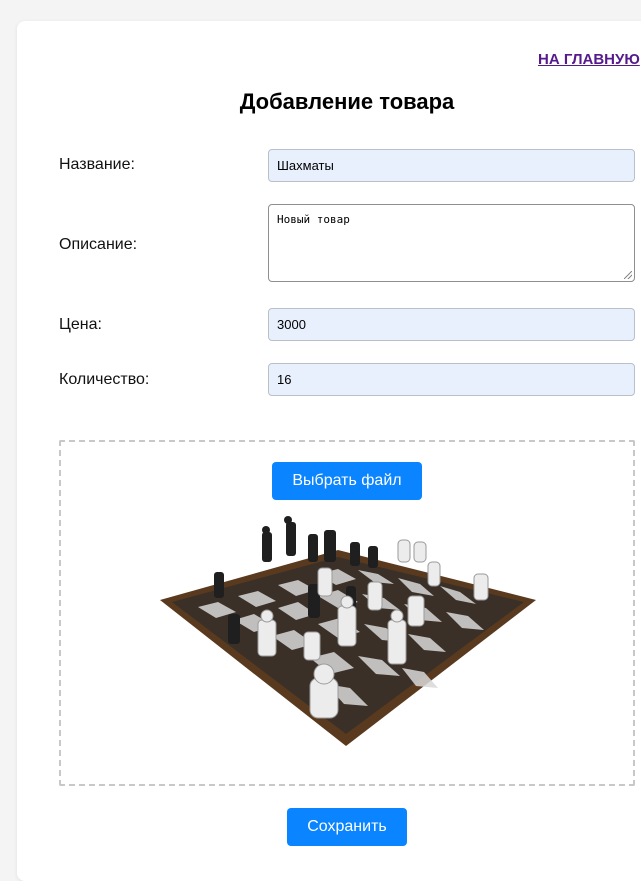 This screenshot has height=881, width=641. I want to click on price-input: 3000, so click(451, 324).